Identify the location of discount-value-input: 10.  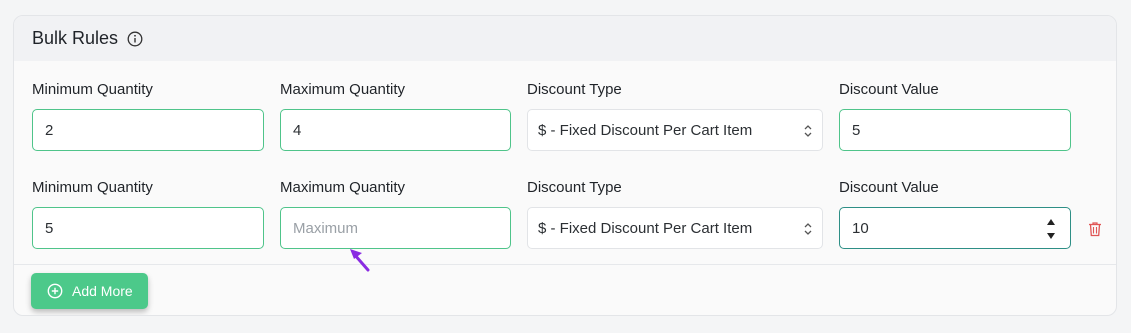
(955, 228).